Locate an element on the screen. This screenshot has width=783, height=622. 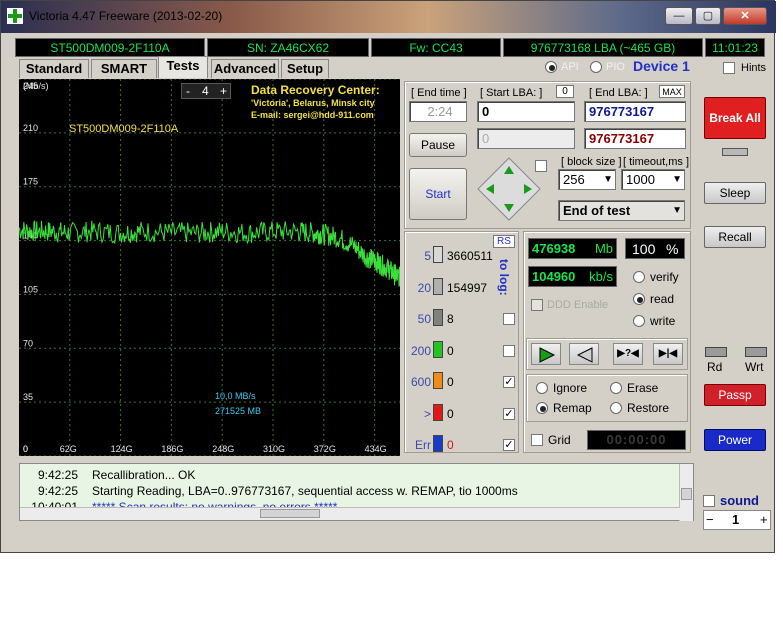
end-lba-field: 976773167 is located at coordinates (635, 111).